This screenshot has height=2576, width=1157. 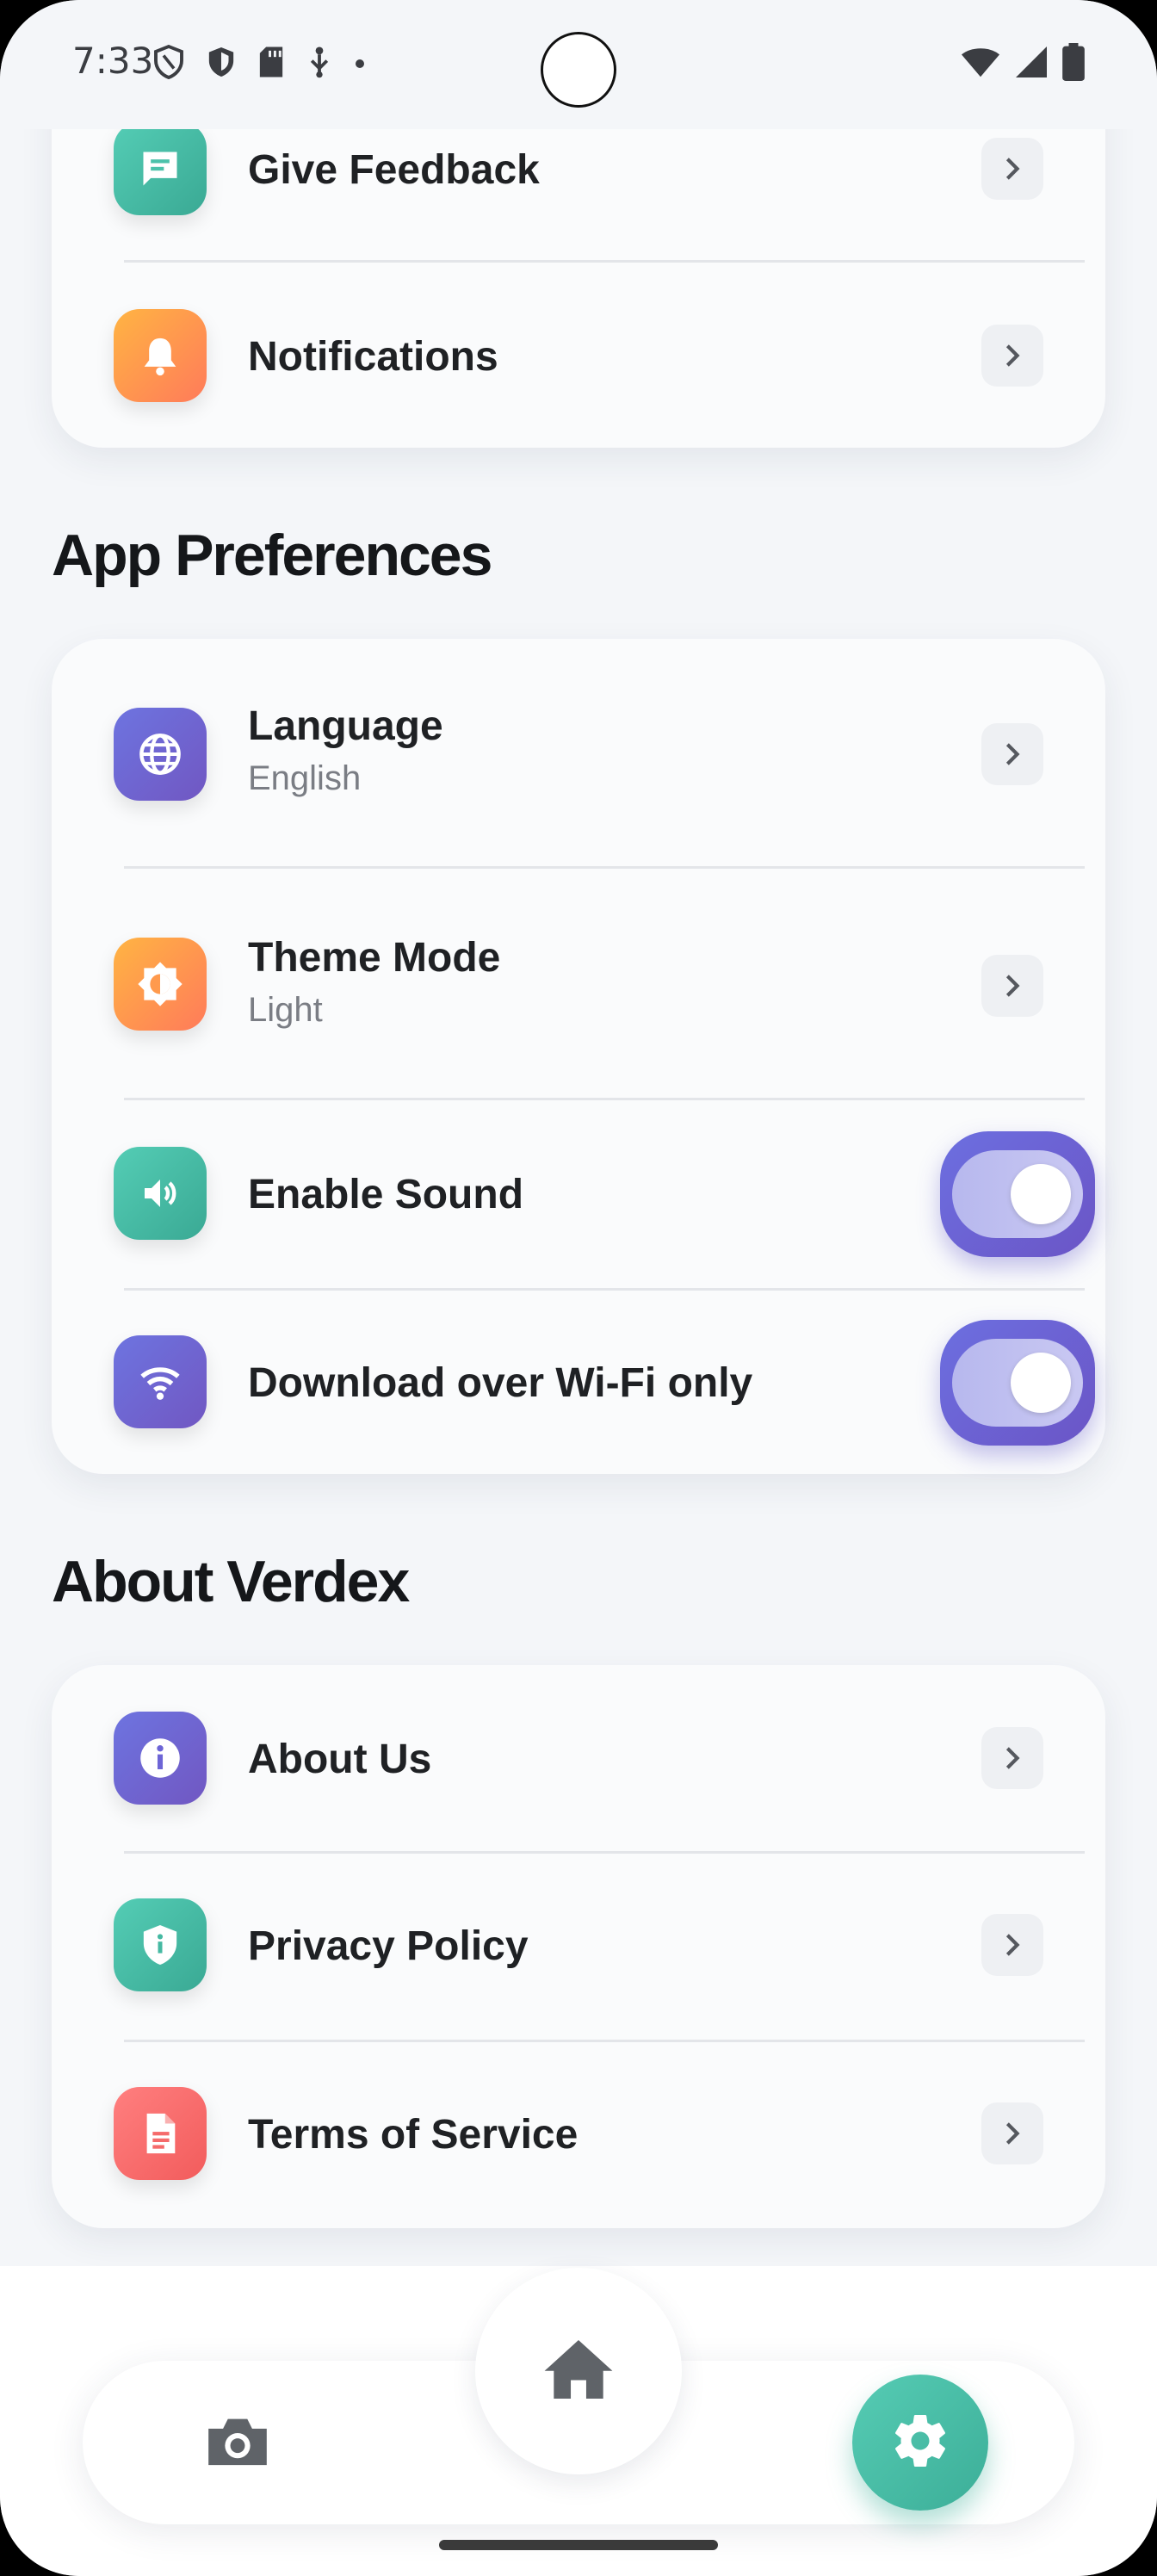 What do you see at coordinates (579, 1194) in the screenshot?
I see `enable-sound-row: Enable Sound` at bounding box center [579, 1194].